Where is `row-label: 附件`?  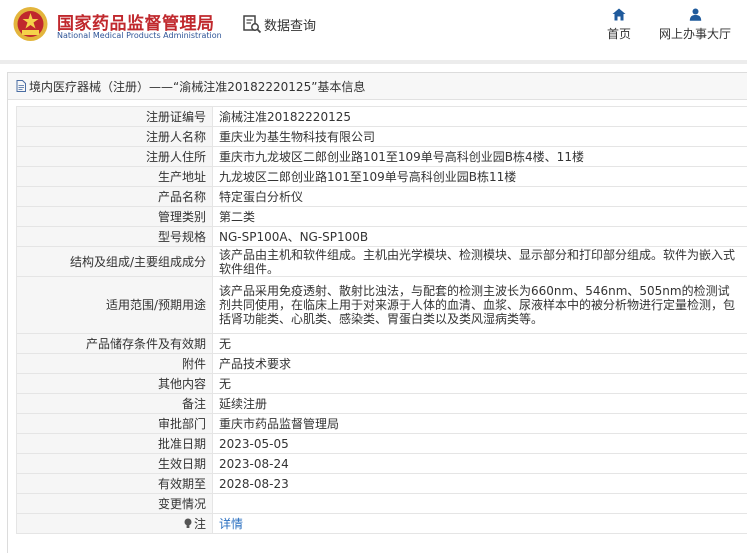
row-label: 附件 is located at coordinates (115, 364).